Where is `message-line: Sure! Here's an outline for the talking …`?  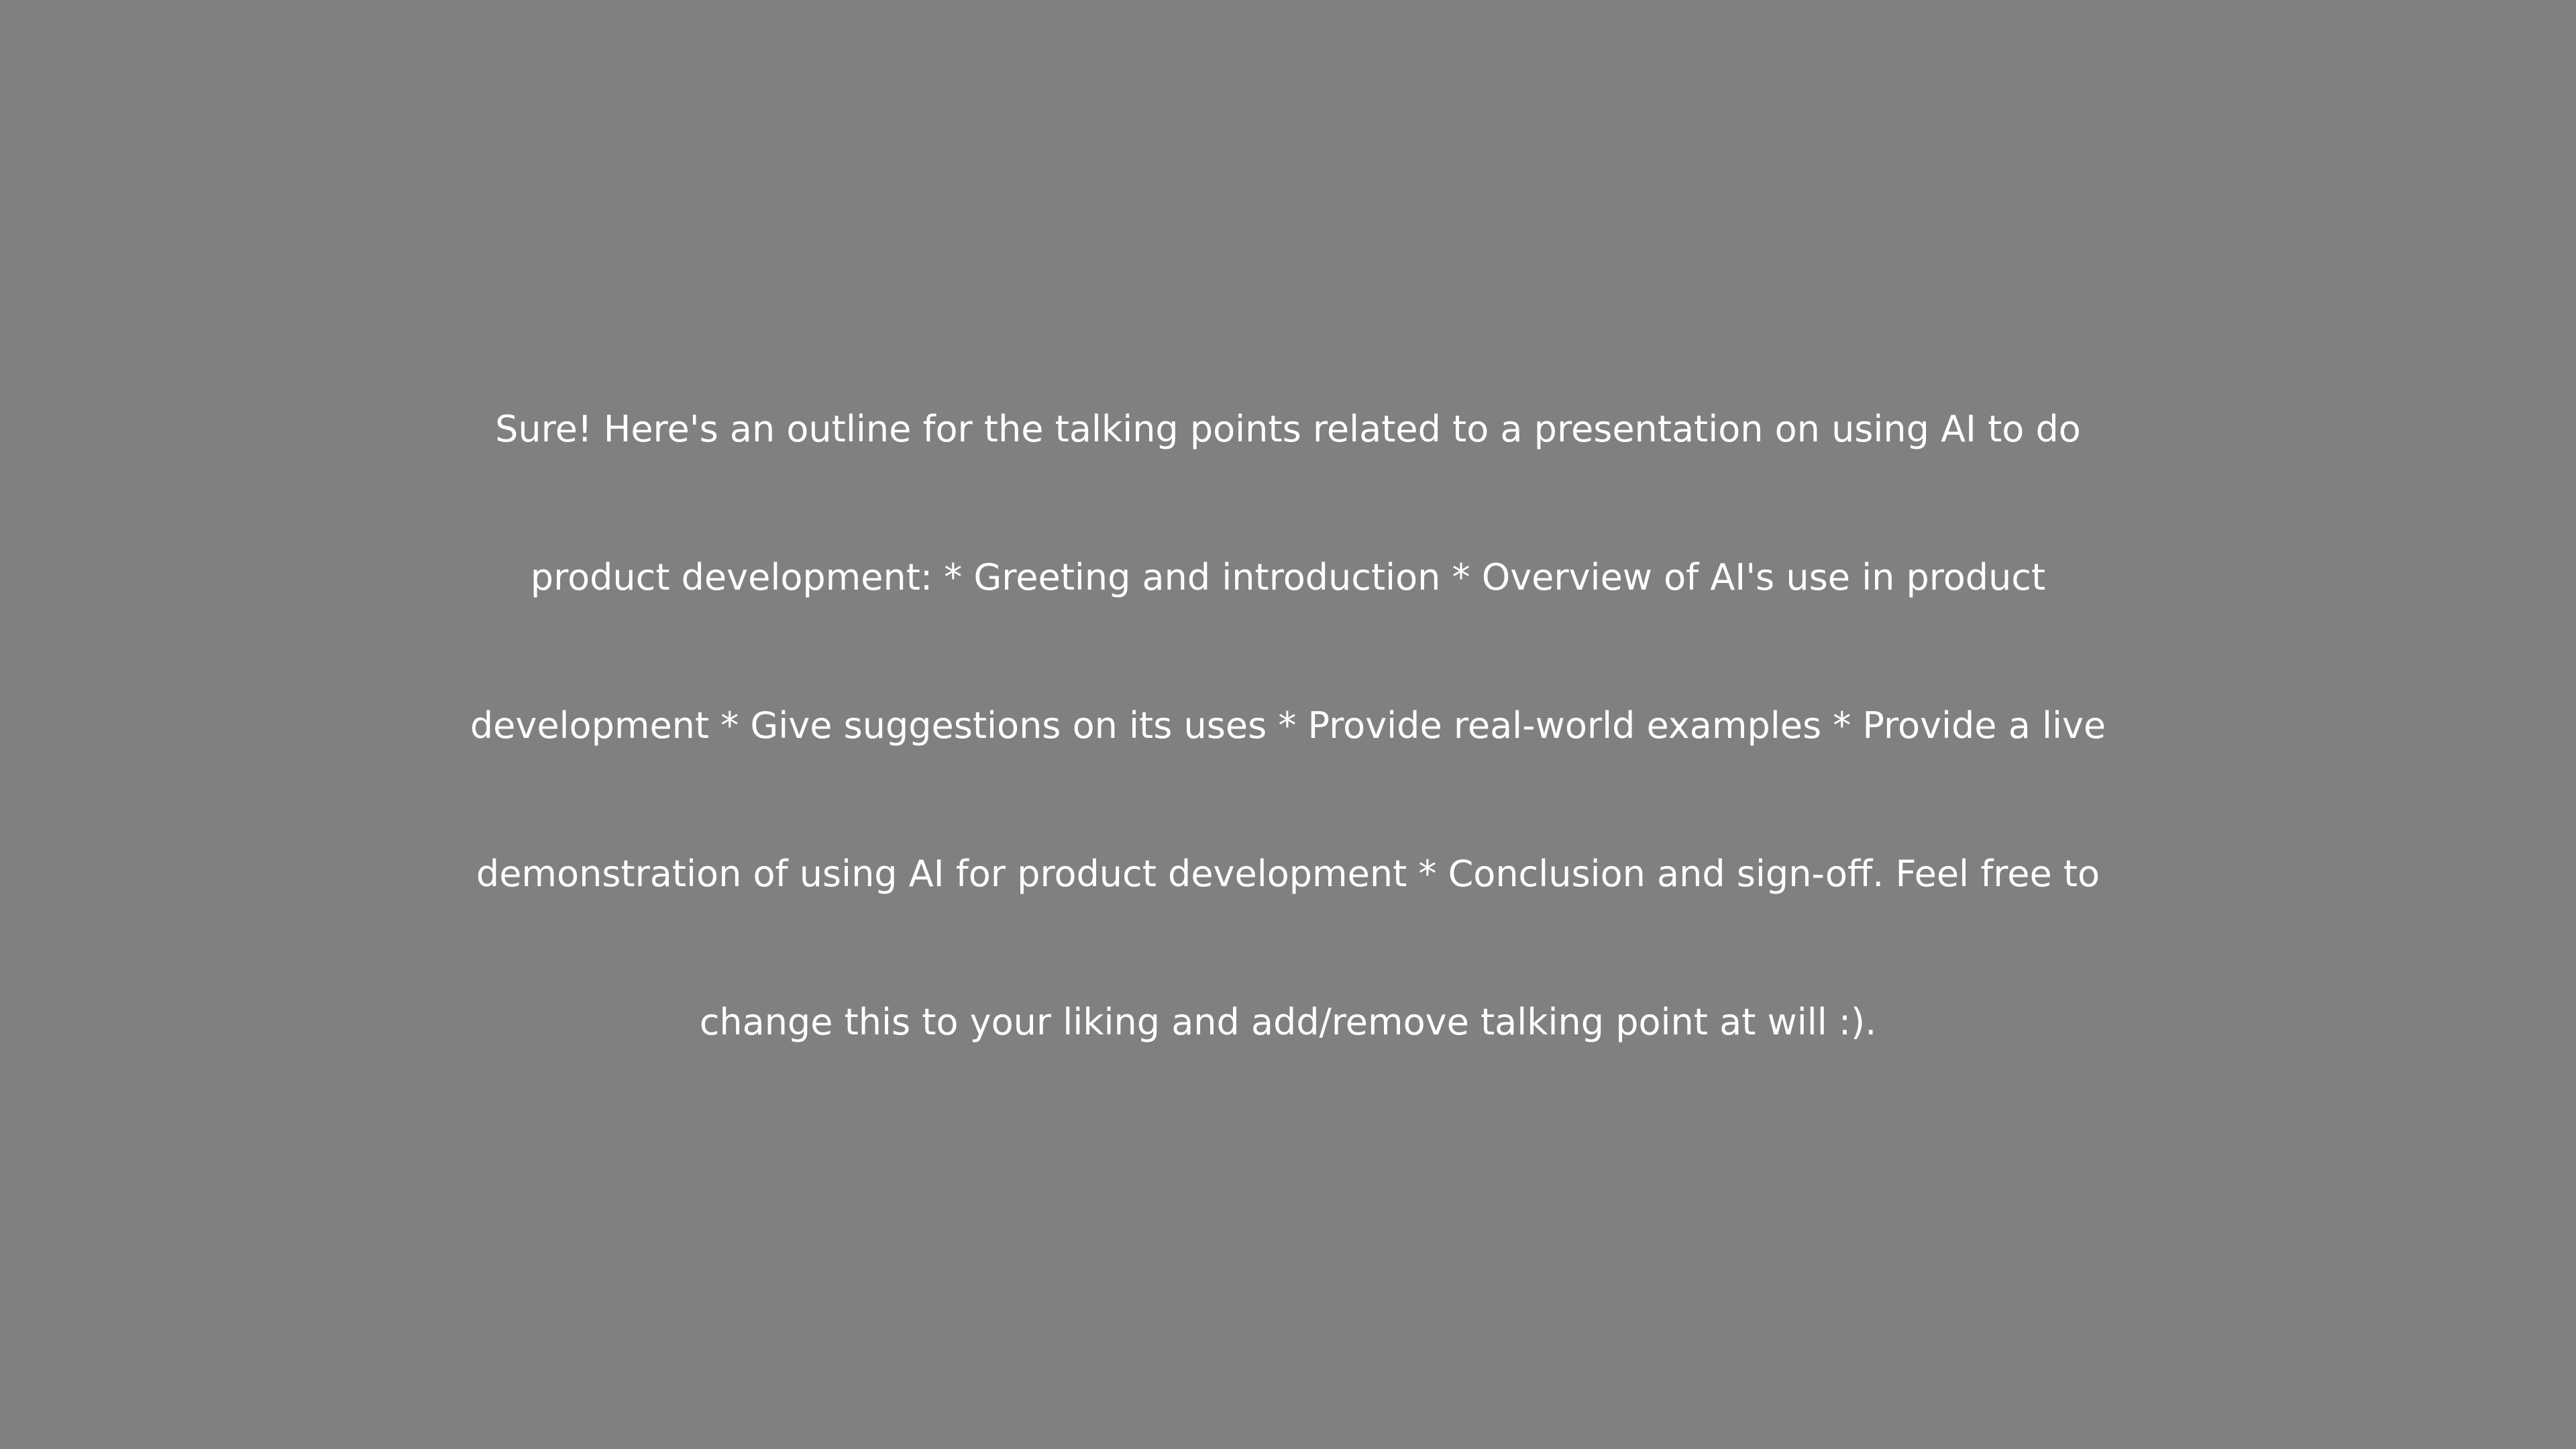 message-line: Sure! Here's an outline for the talking … is located at coordinates (1288, 429).